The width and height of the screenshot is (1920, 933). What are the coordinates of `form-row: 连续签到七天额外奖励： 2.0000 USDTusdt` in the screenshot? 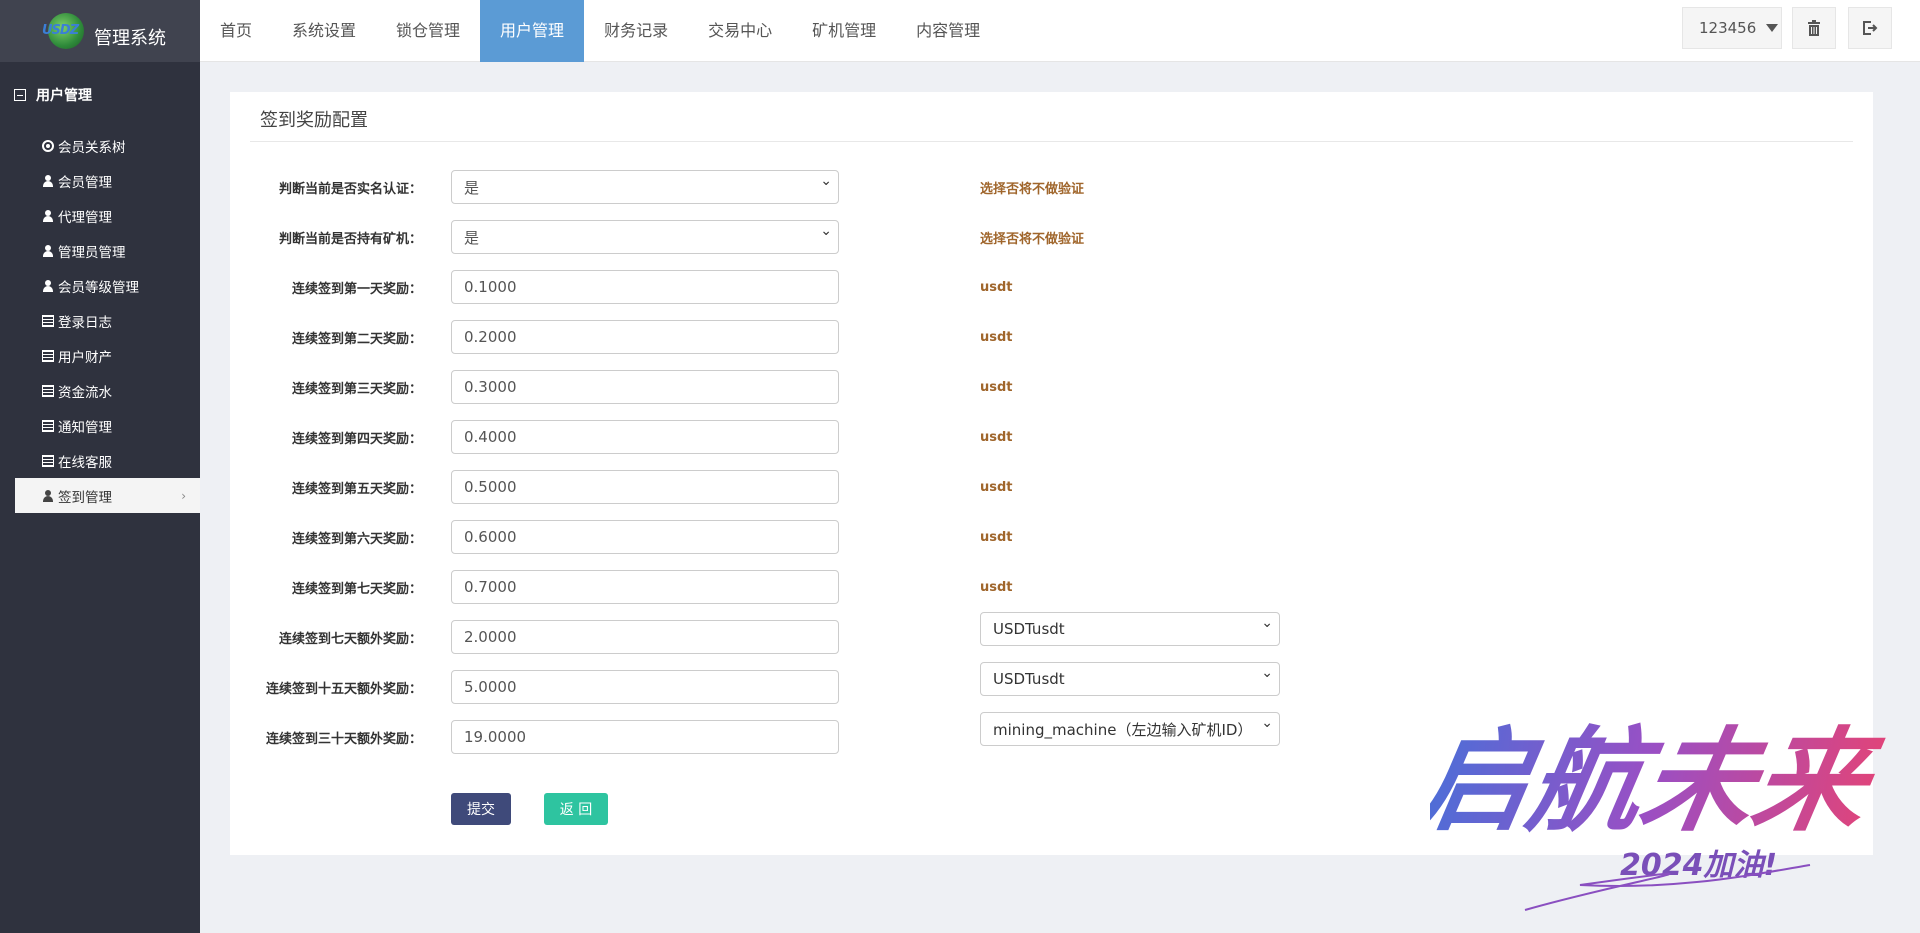 It's located at (755, 633).